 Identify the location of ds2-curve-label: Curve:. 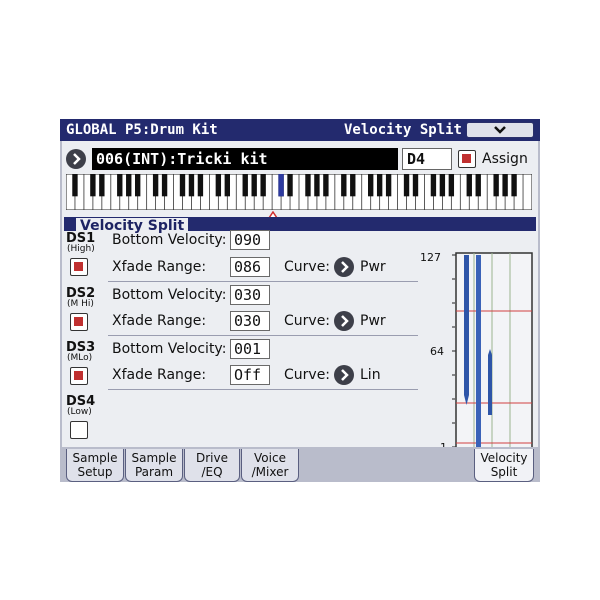
(307, 321).